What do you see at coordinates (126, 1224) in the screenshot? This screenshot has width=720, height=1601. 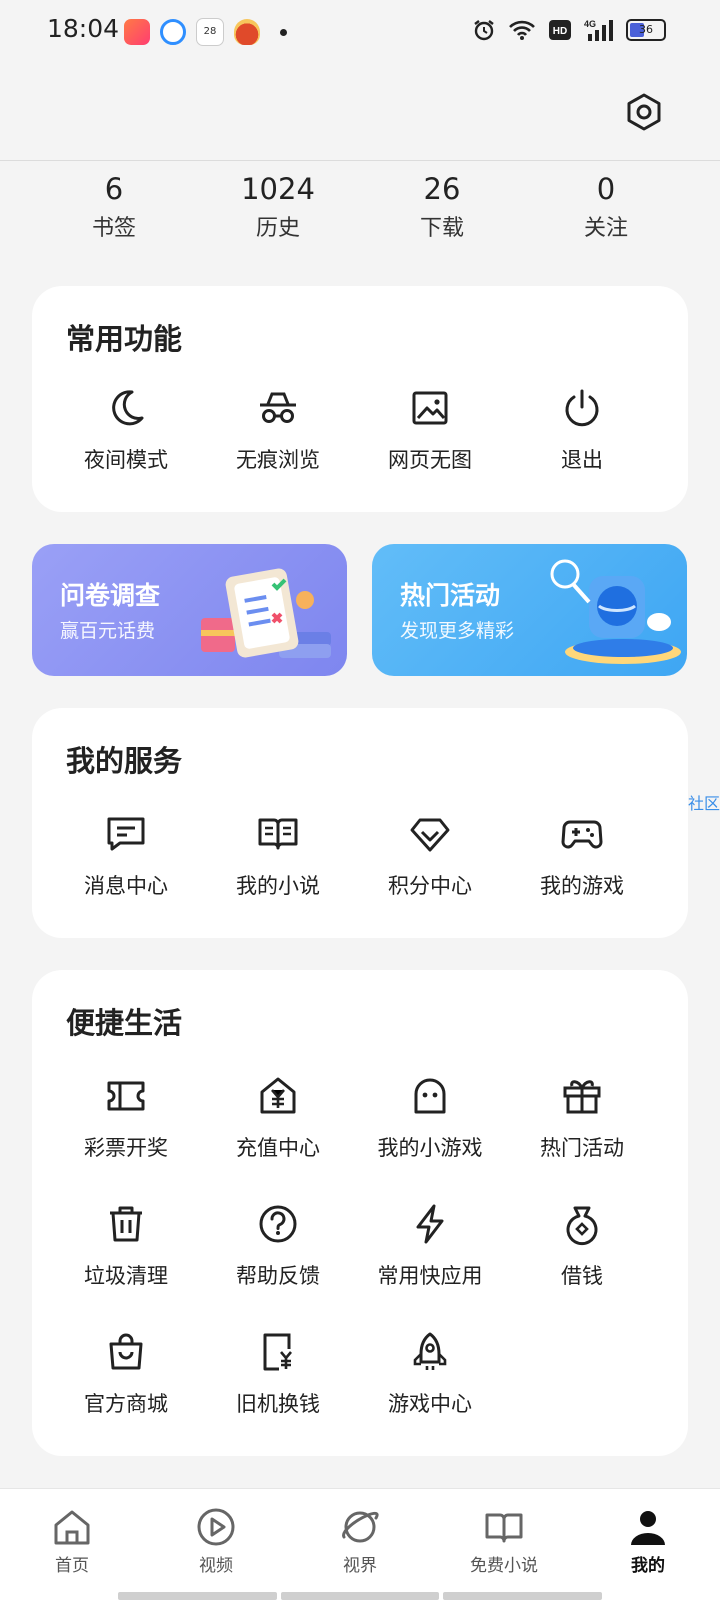 I see `trash-icon` at bounding box center [126, 1224].